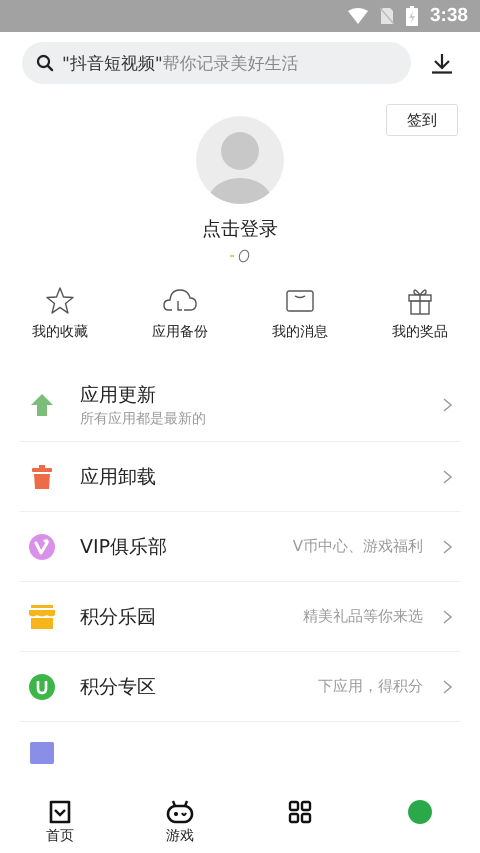  What do you see at coordinates (42, 687) in the screenshot?
I see `u-badge-icon` at bounding box center [42, 687].